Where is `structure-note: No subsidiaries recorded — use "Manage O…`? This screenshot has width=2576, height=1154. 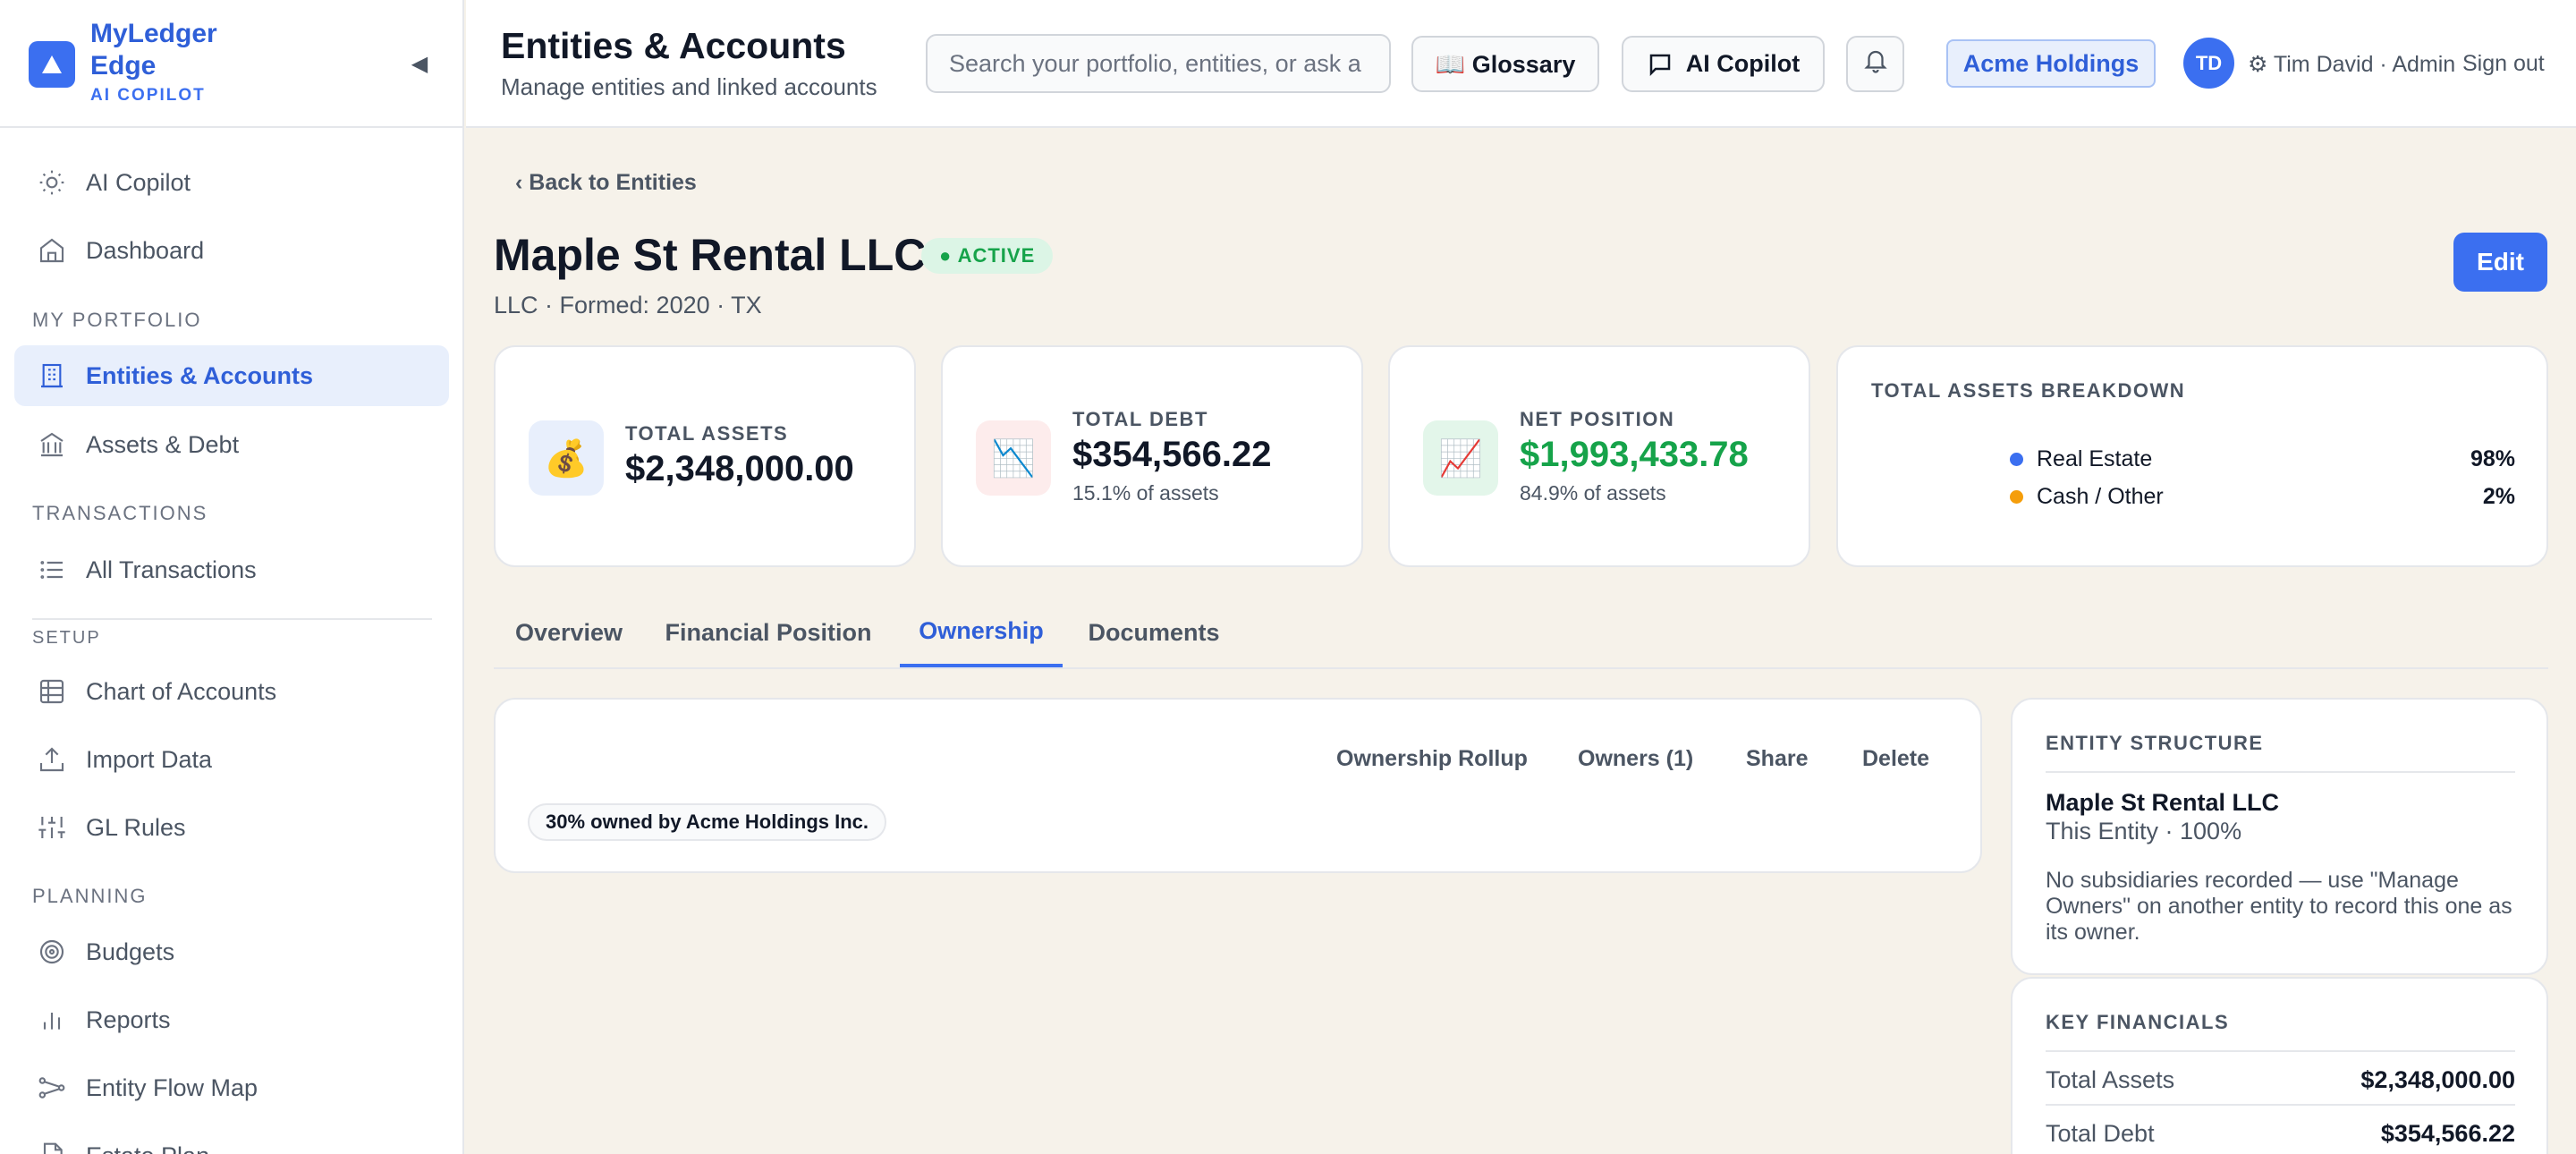
structure-note: No subsidiaries recorded — use "Manage O… is located at coordinates (2279, 906).